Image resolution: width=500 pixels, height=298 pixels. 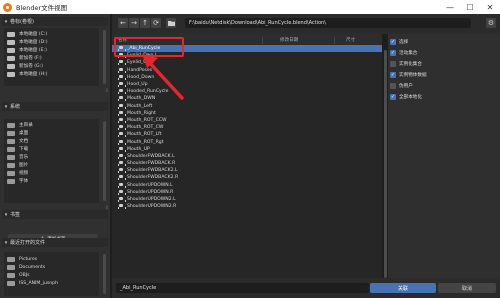 What do you see at coordinates (145, 23) in the screenshot?
I see `parent-directory-button: ↑` at bounding box center [145, 23].